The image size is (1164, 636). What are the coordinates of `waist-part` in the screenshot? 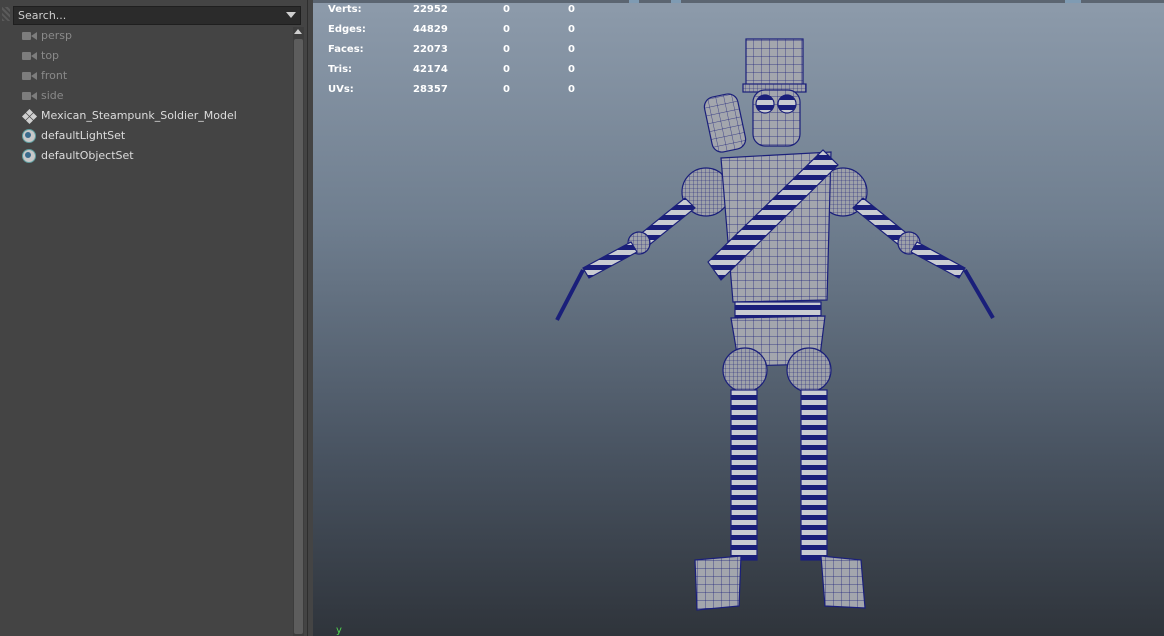 It's located at (778, 310).